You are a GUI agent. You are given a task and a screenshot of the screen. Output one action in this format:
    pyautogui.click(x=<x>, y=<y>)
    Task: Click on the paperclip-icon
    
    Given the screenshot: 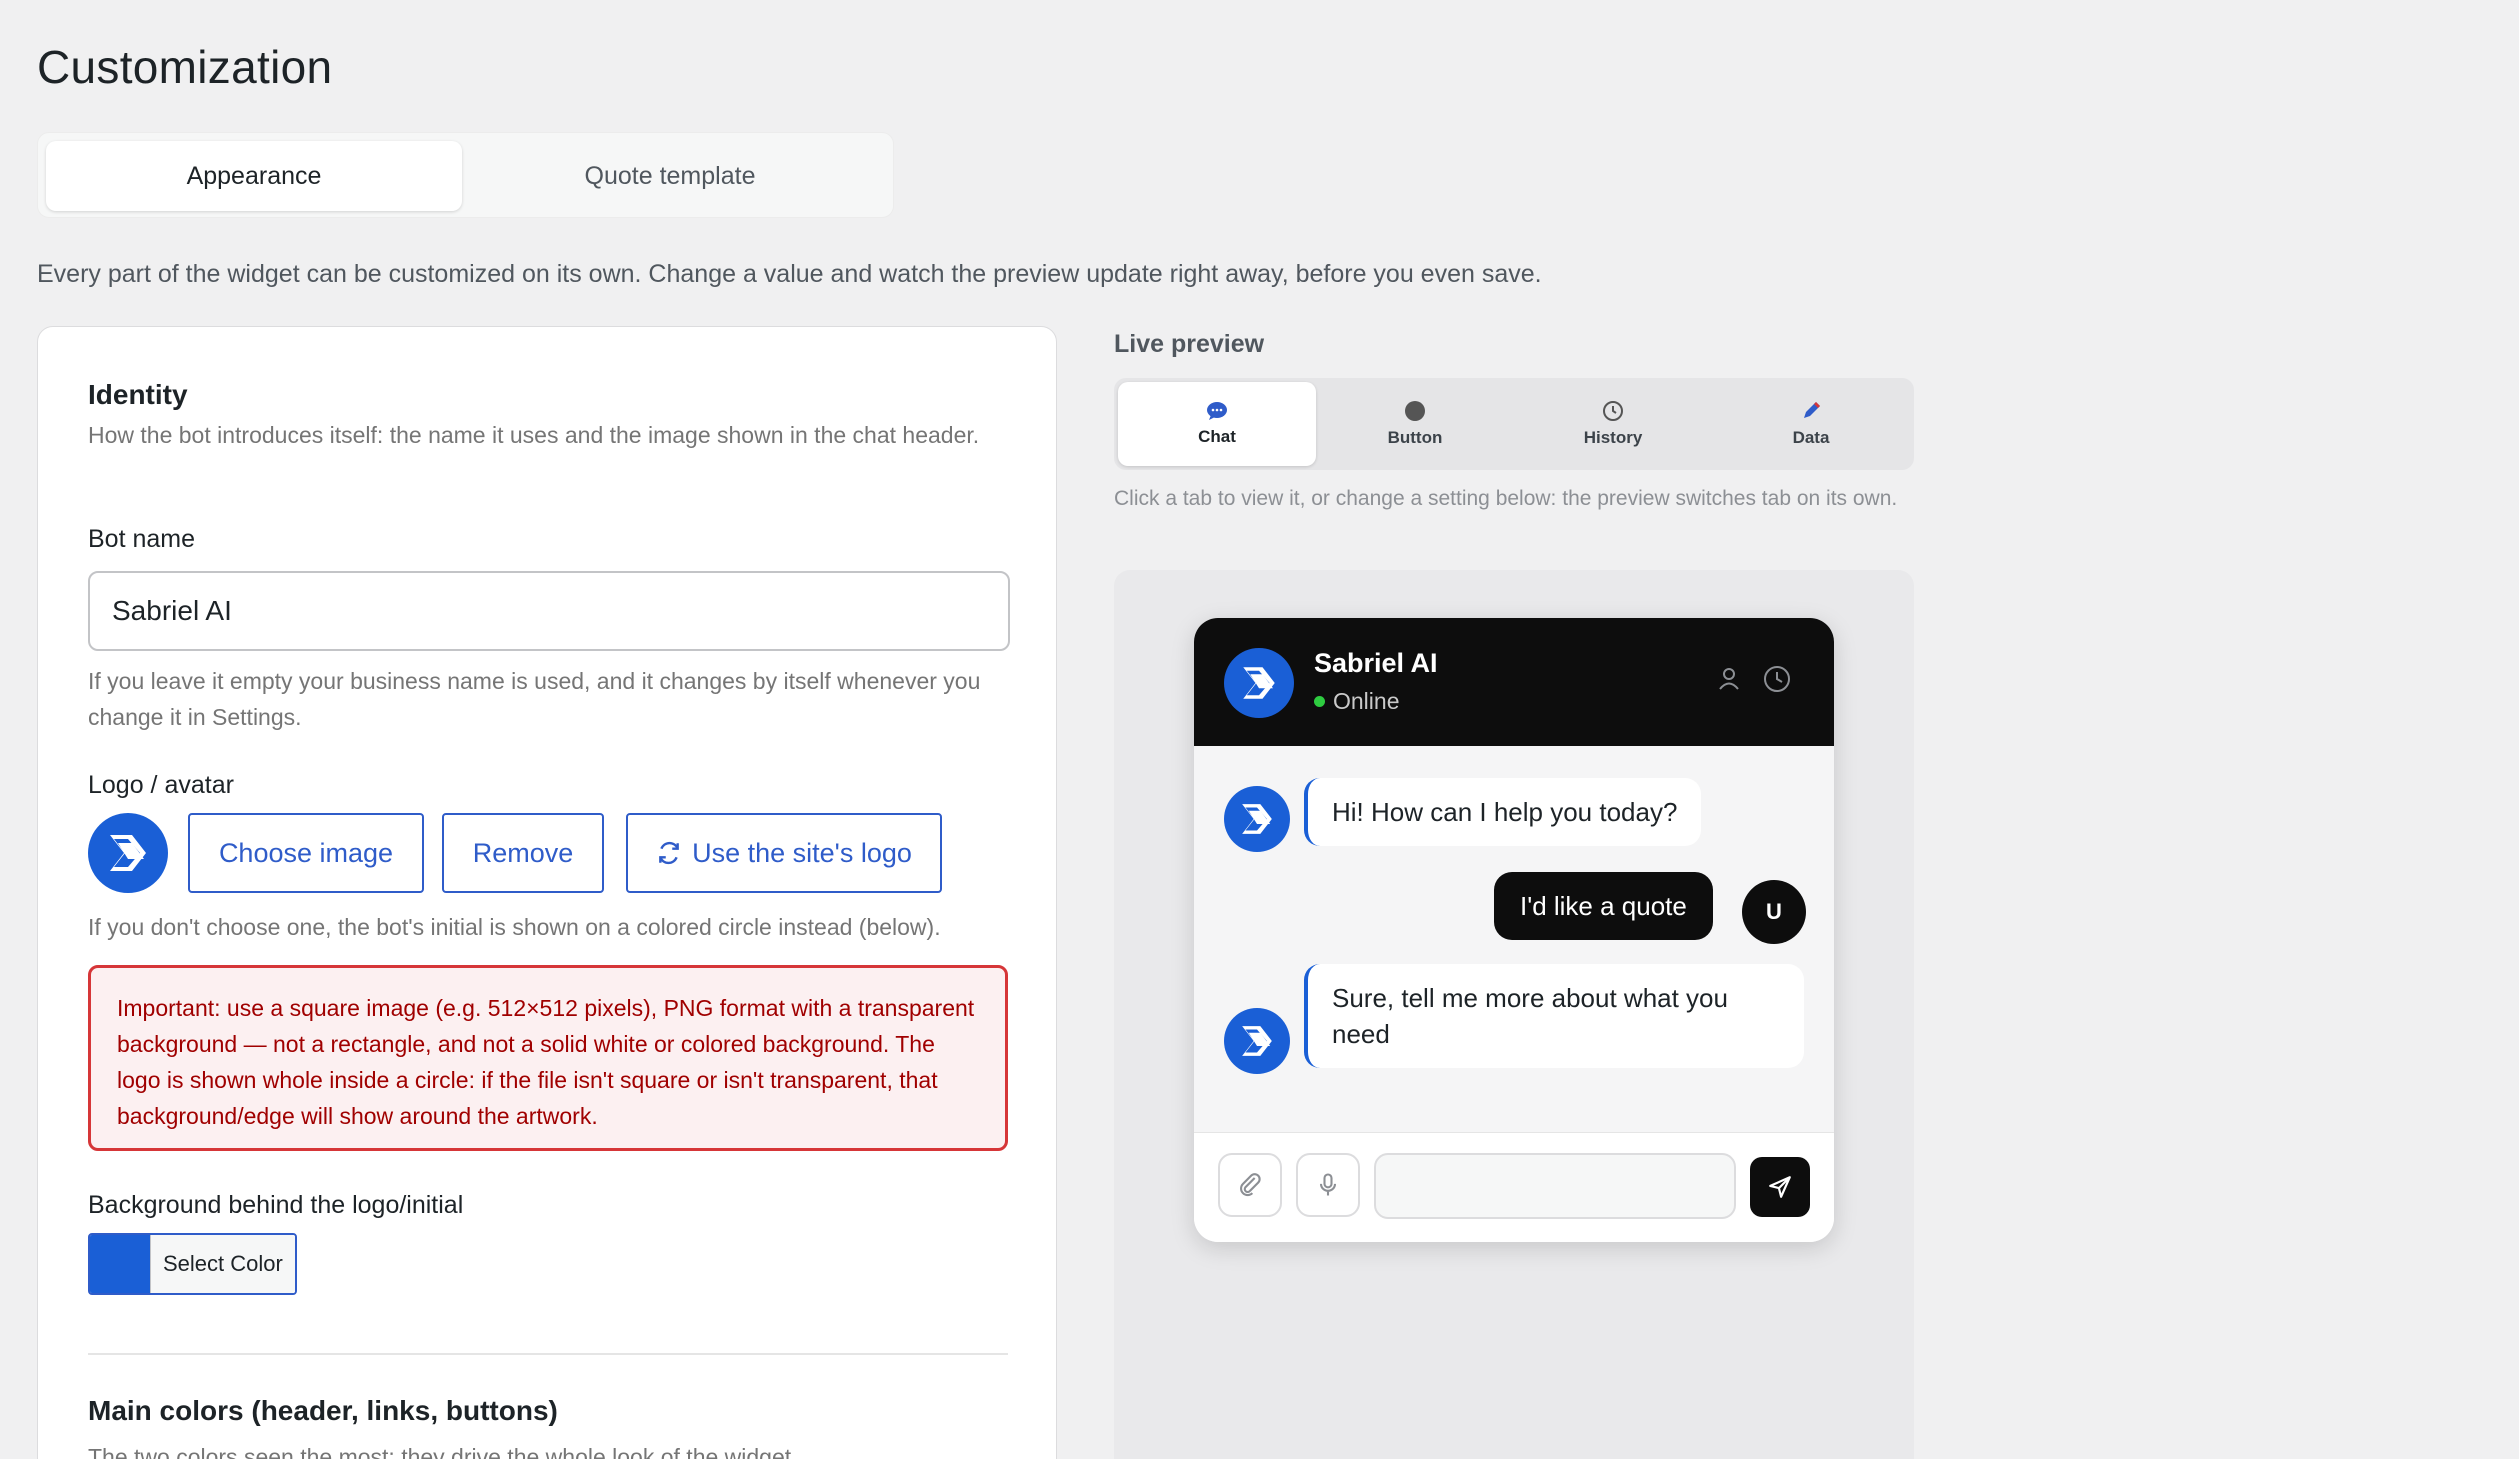 What is the action you would take?
    pyautogui.click(x=1250, y=1185)
    